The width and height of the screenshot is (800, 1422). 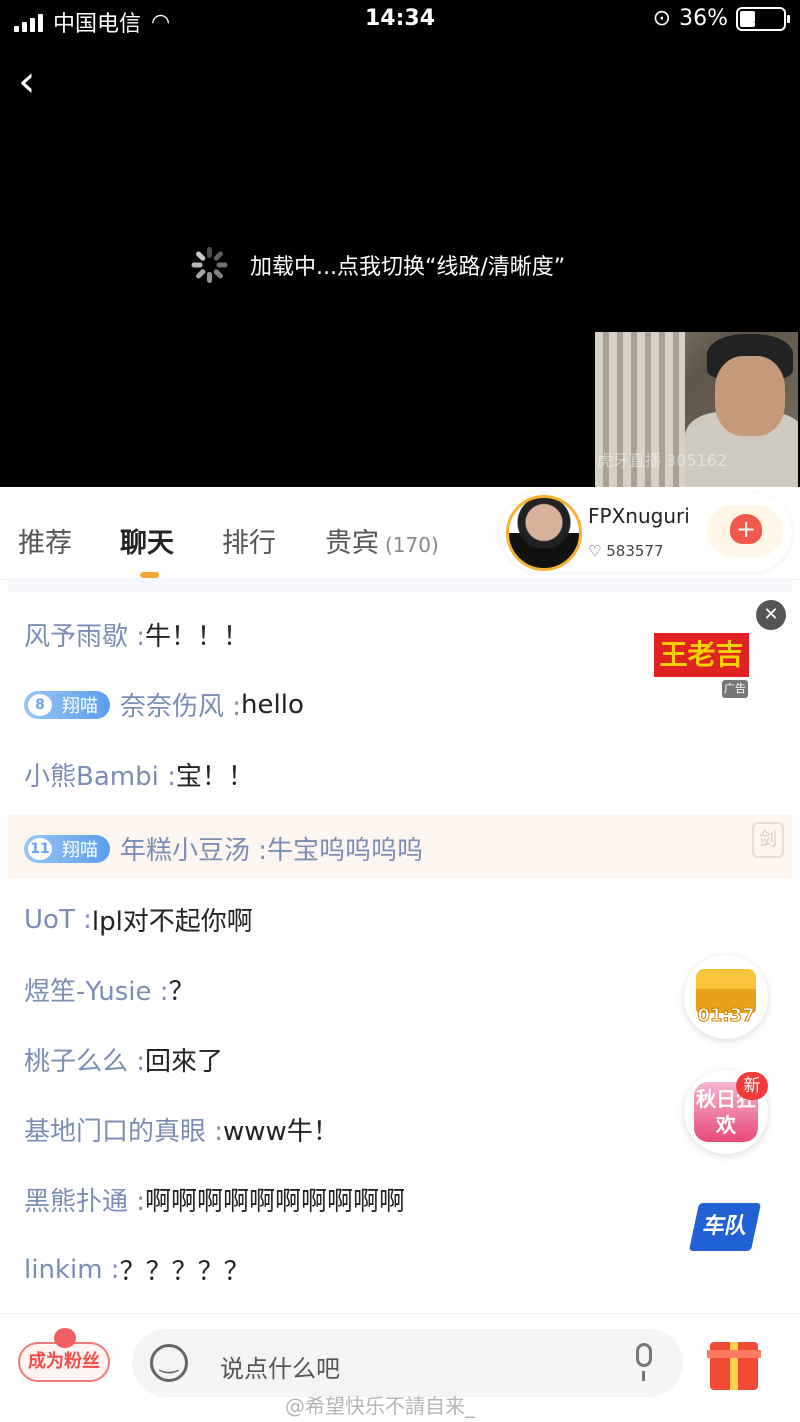 I want to click on chat-text: ？, so click(x=181, y=992).